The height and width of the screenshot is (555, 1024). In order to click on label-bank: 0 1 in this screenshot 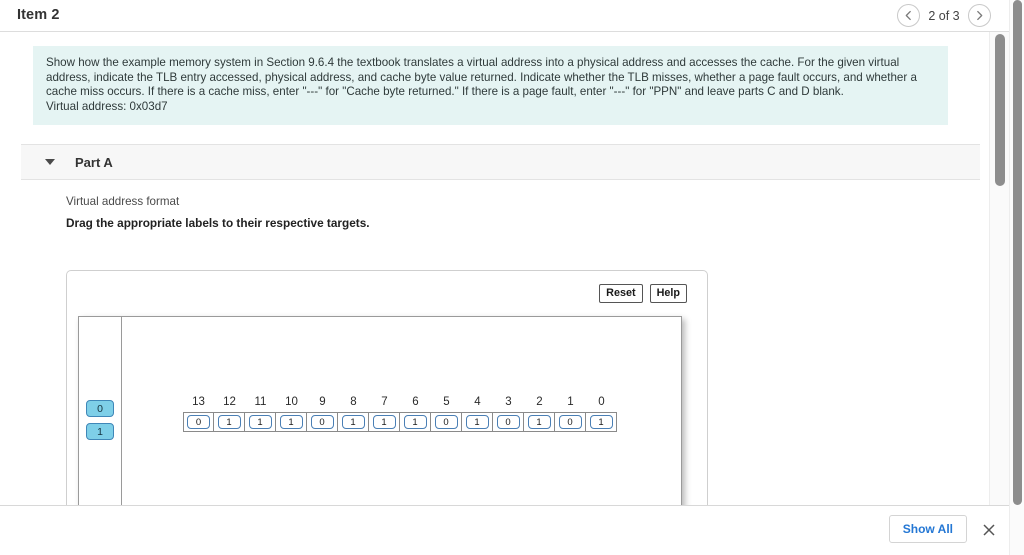, I will do `click(100, 411)`.